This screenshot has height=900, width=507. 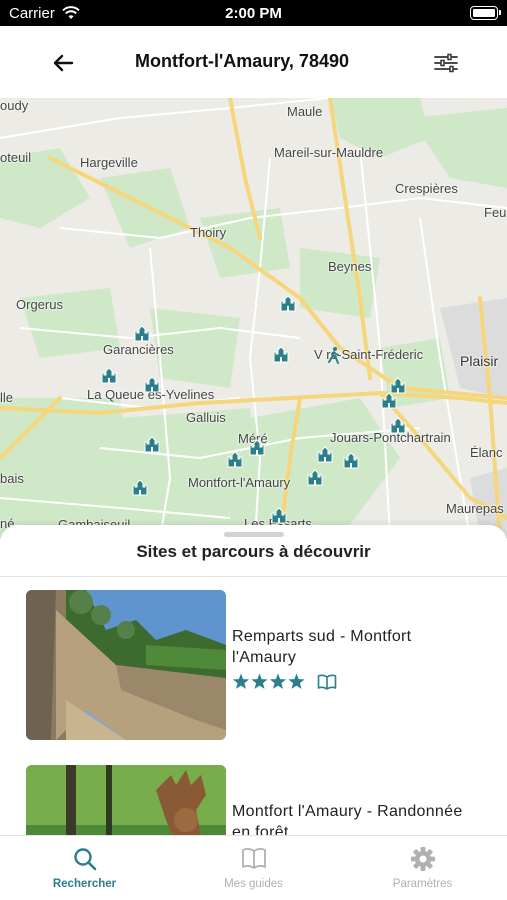 I want to click on map-place-label: Élanc, so click(x=486, y=452).